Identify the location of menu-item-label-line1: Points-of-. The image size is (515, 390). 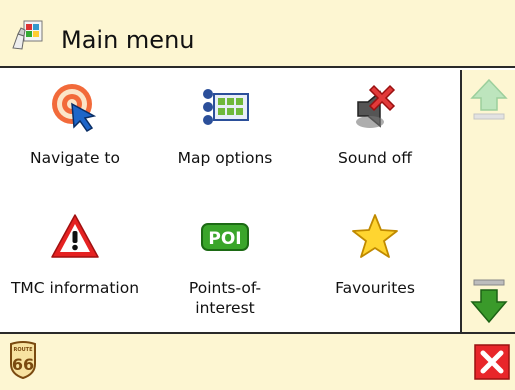
(225, 288).